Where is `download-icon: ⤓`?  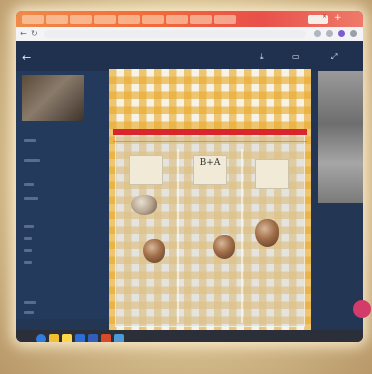 download-icon: ⤓ is located at coordinates (262, 56).